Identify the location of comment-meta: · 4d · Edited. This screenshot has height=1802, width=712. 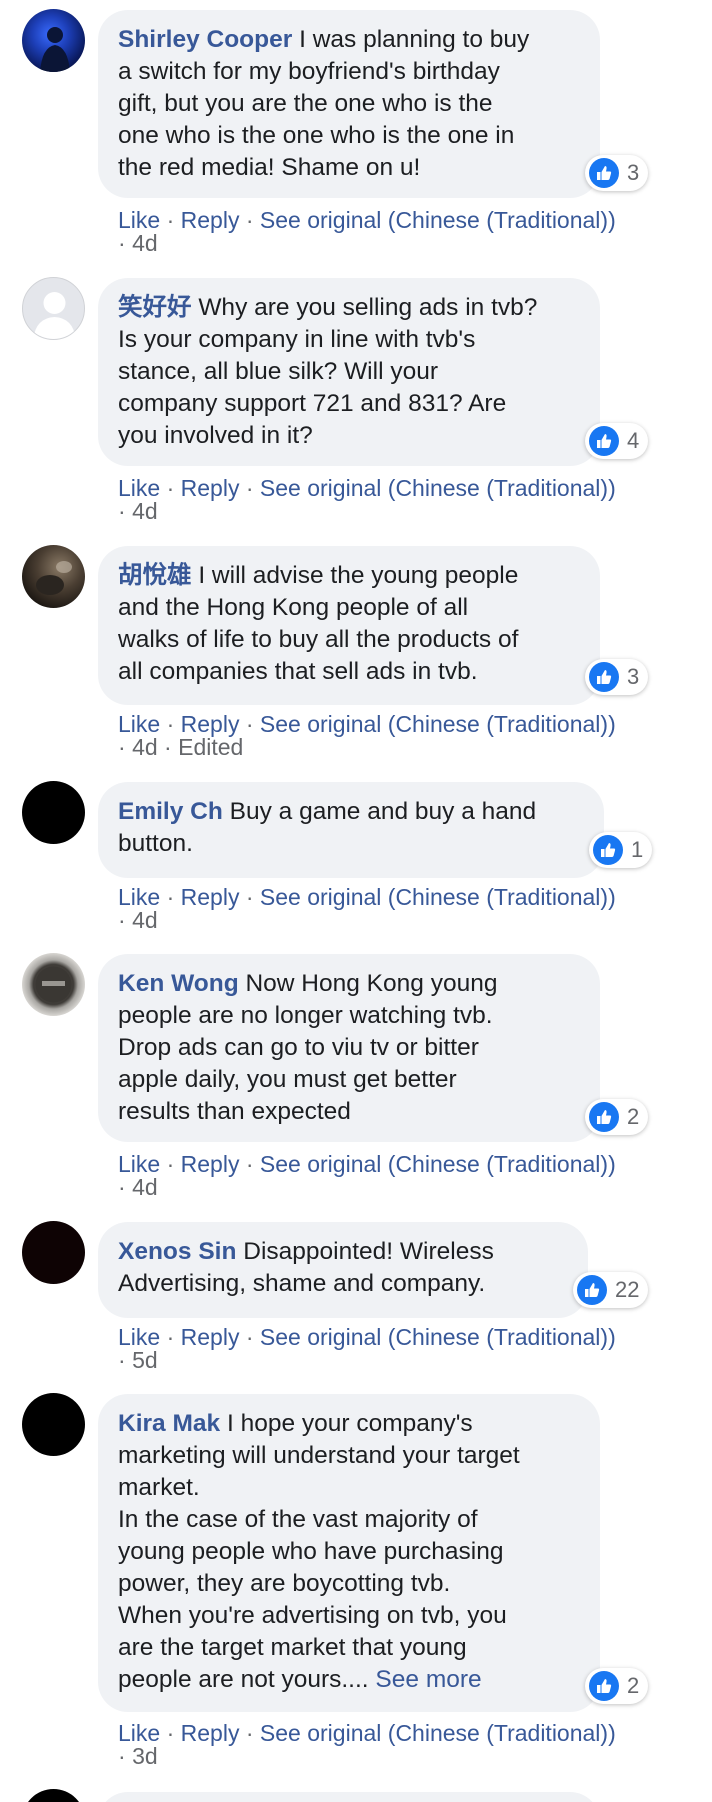
(181, 747).